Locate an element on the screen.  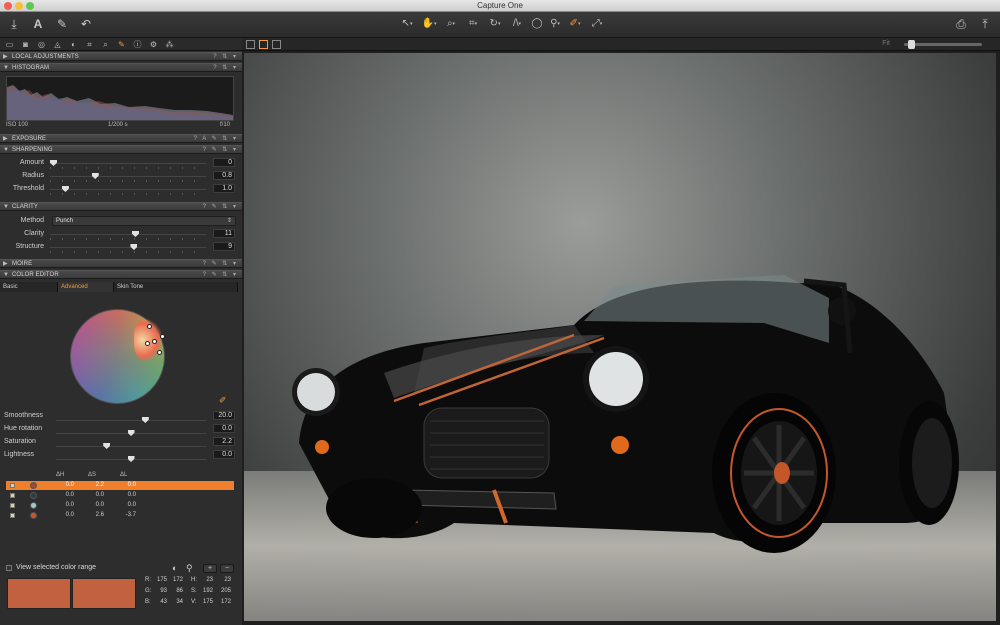
hue-rotation-label: Hue rotation is located at coordinates (23, 428).